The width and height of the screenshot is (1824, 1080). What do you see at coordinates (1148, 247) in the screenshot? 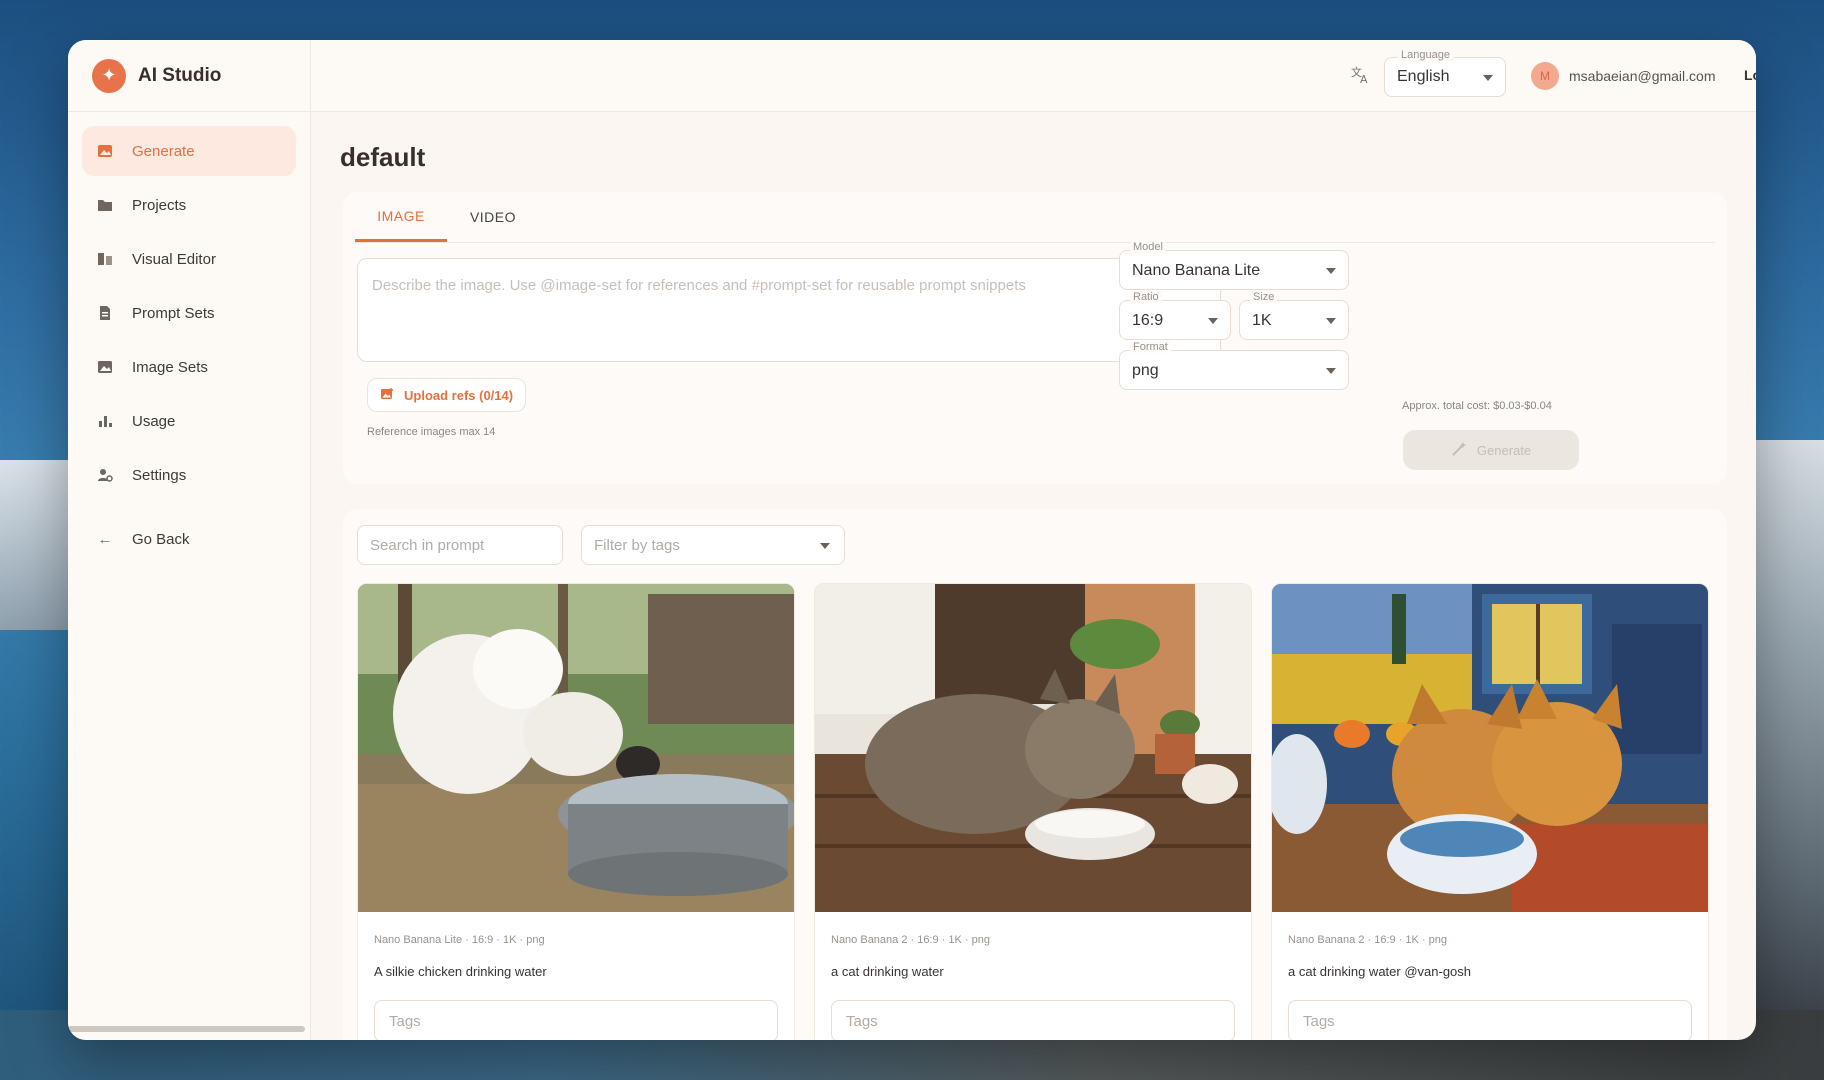
I see `model-label: Model` at bounding box center [1148, 247].